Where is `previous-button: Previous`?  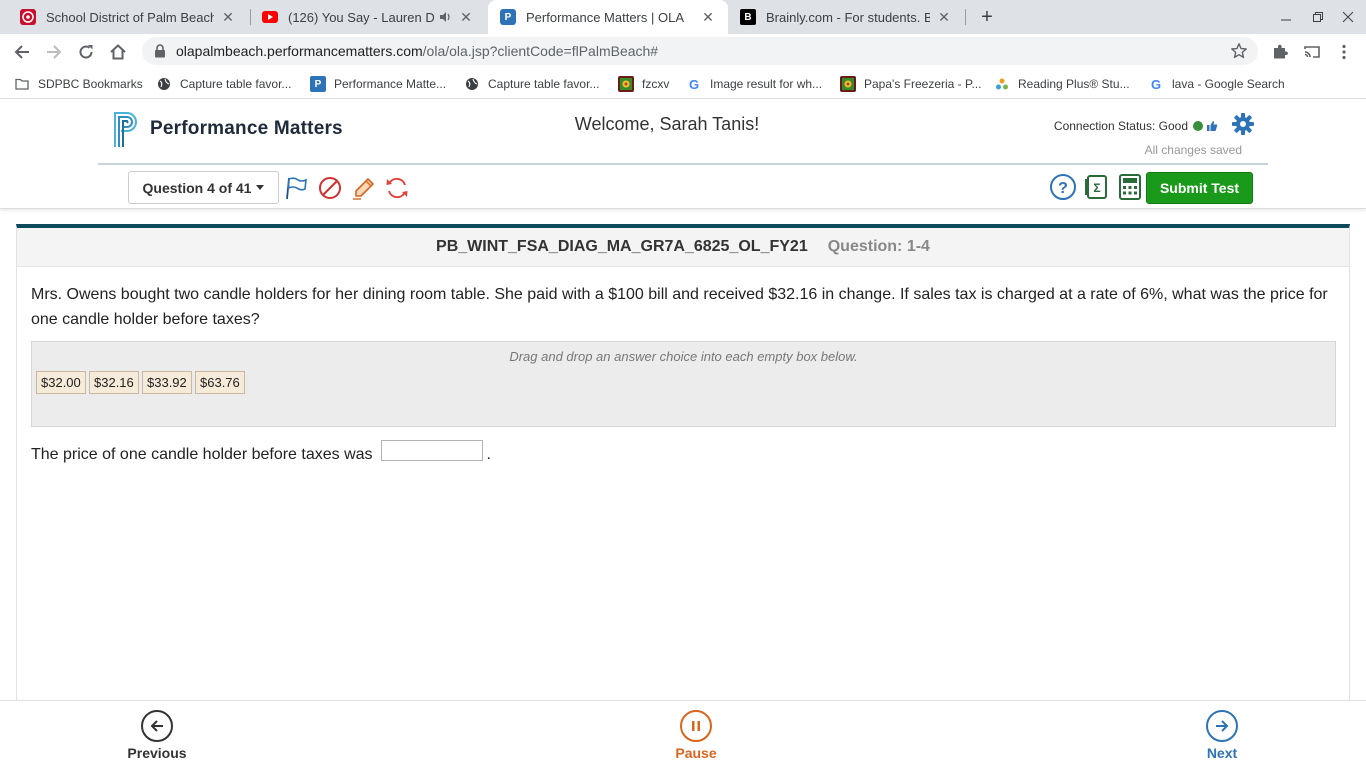
previous-button: Previous is located at coordinates (157, 735).